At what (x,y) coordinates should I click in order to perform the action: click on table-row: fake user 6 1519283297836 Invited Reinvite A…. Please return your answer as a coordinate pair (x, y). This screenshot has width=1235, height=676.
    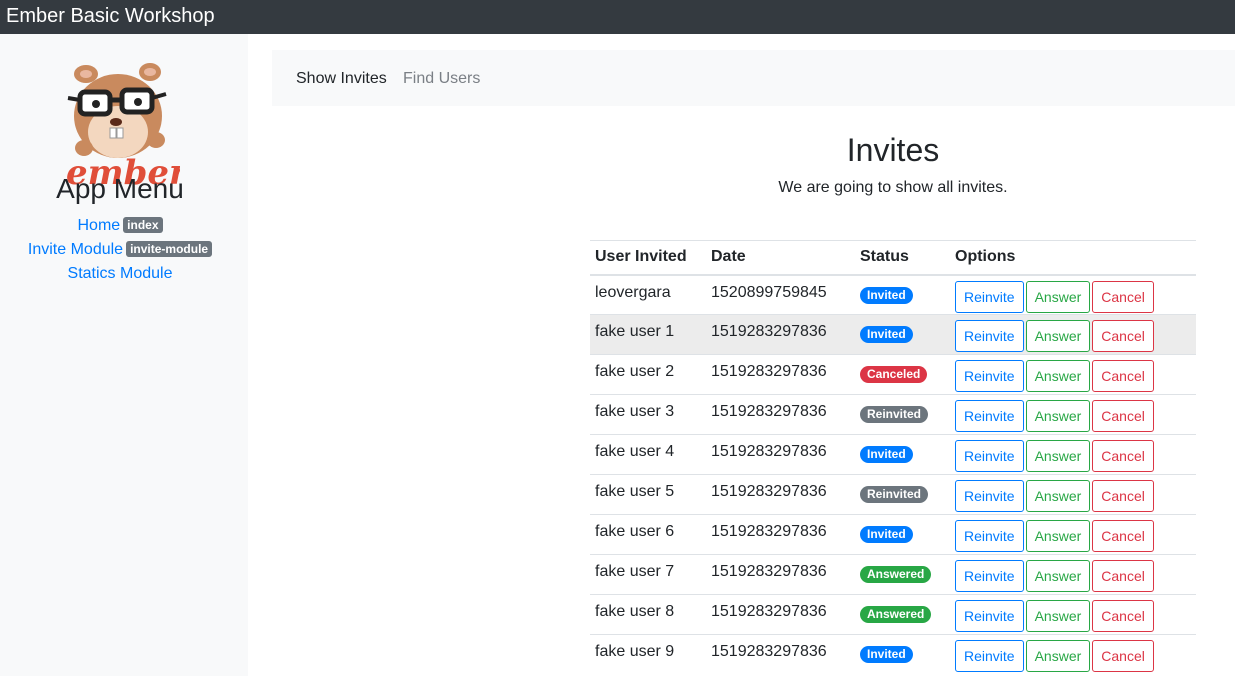
    Looking at the image, I should click on (893, 534).